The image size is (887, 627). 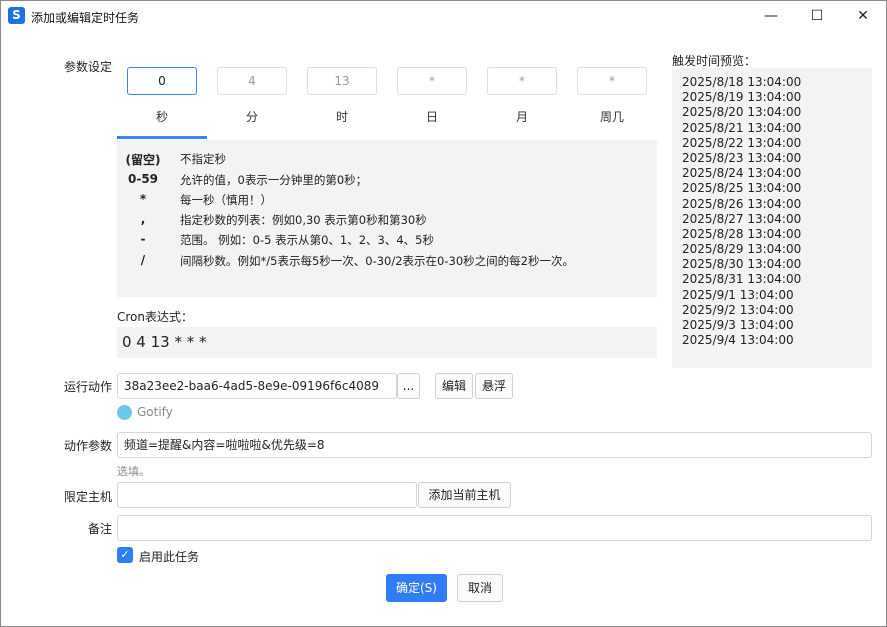 I want to click on float-action-button: 悬浮, so click(x=494, y=386).